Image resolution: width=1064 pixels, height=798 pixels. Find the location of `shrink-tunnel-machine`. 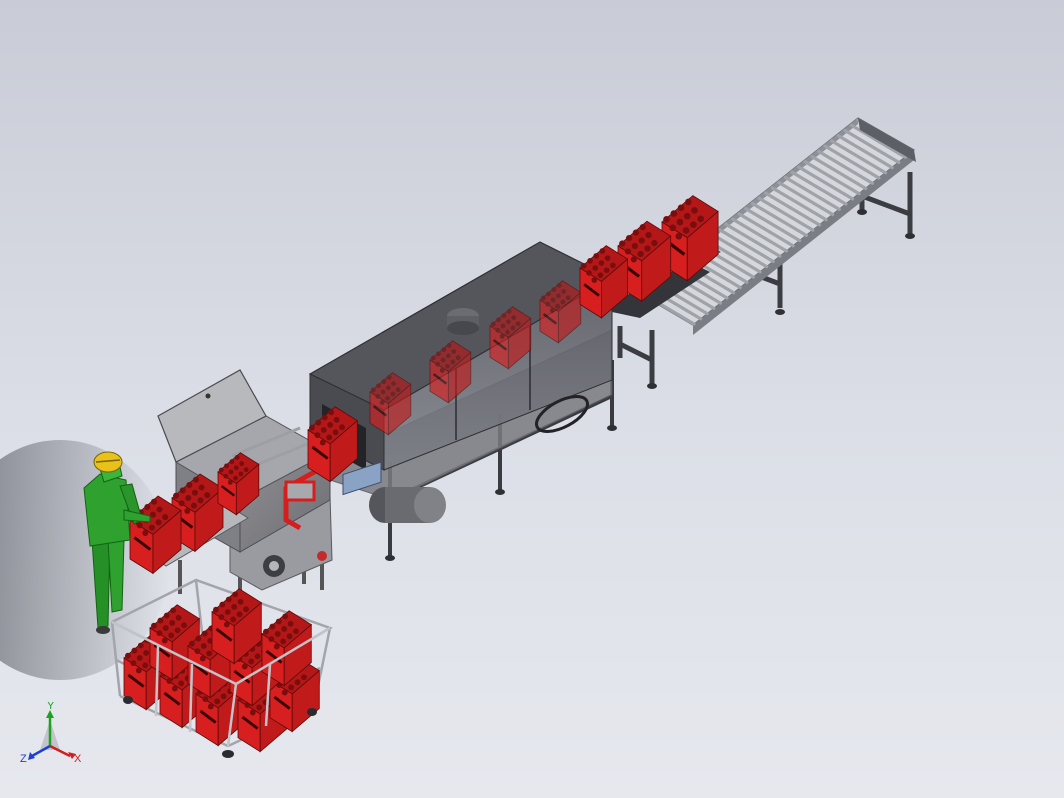

shrink-tunnel-machine is located at coordinates (462, 401).